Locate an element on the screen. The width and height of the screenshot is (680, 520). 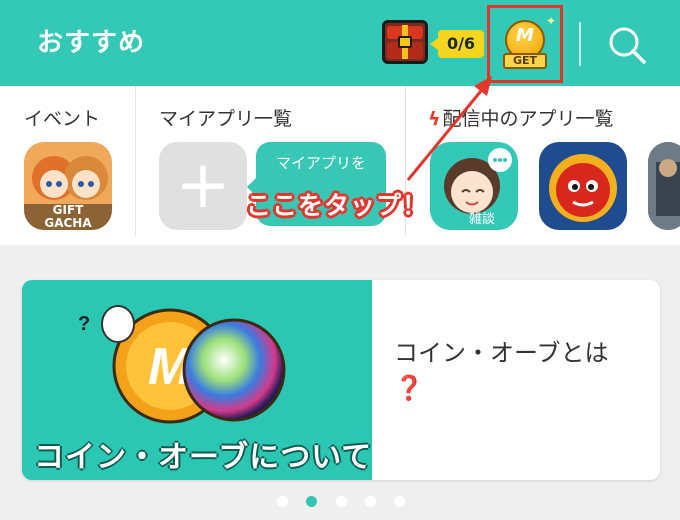
question-icon: ❓ is located at coordinates (409, 388).